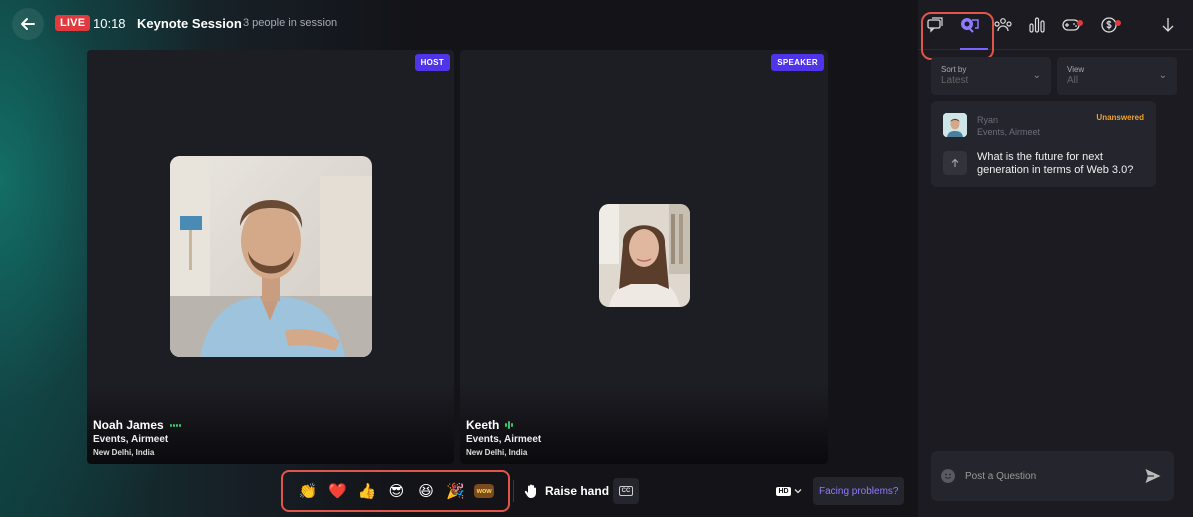 The width and height of the screenshot is (1193, 517). Describe the element at coordinates (1076, 69) in the screenshot. I see `view-label: View` at that location.